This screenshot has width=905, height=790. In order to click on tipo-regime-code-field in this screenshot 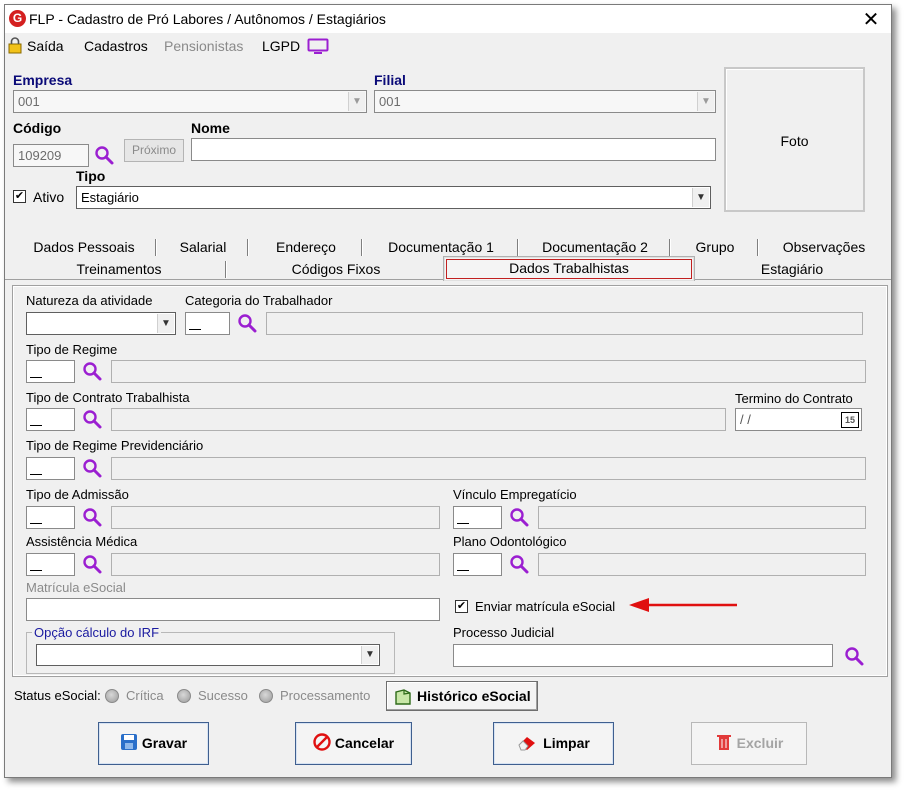, I will do `click(50, 371)`.